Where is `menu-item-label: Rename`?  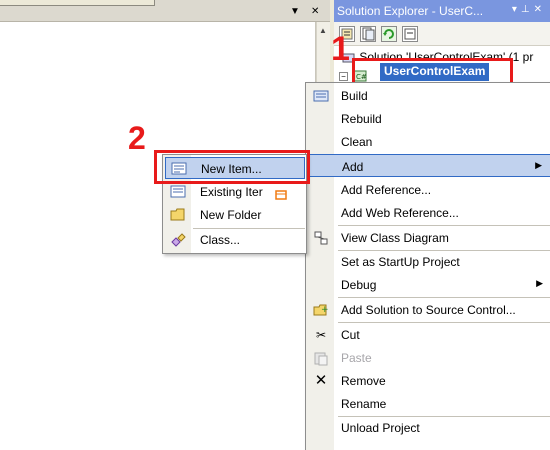
menu-item-label: Rename is located at coordinates (364, 404).